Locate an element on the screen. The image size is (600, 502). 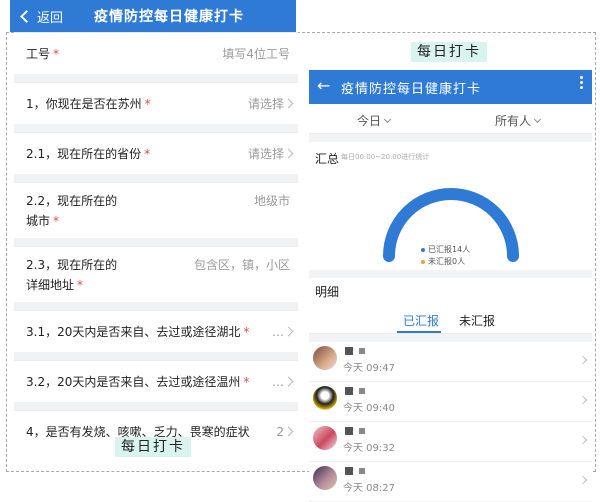
legend-unreported: 未汇报0人 is located at coordinates (443, 261).